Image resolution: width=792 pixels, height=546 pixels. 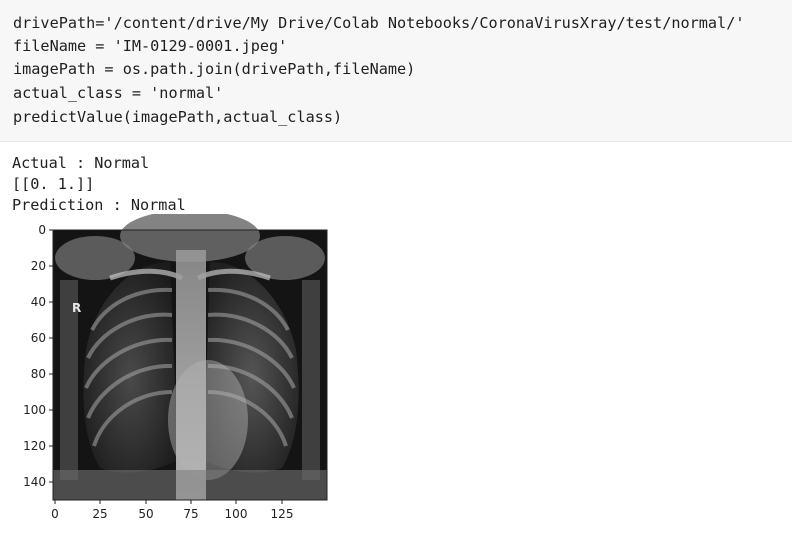 I want to click on y-tick-label: 40, so click(x=38, y=302).